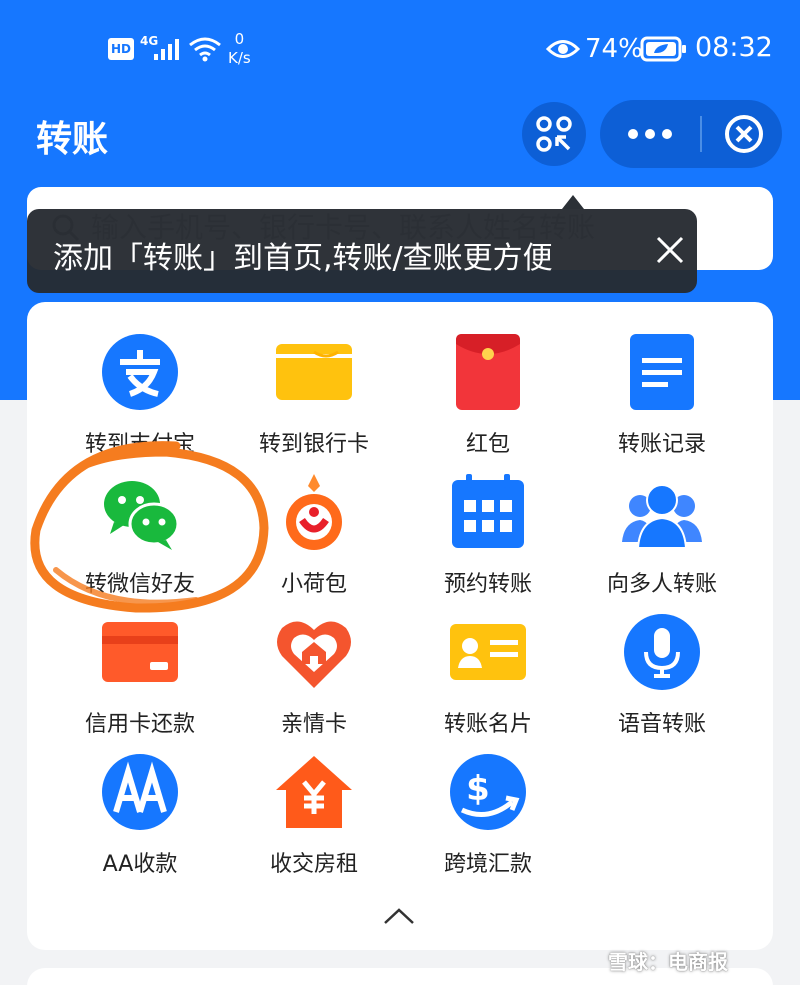  I want to click on bank-card-icon, so click(314, 372).